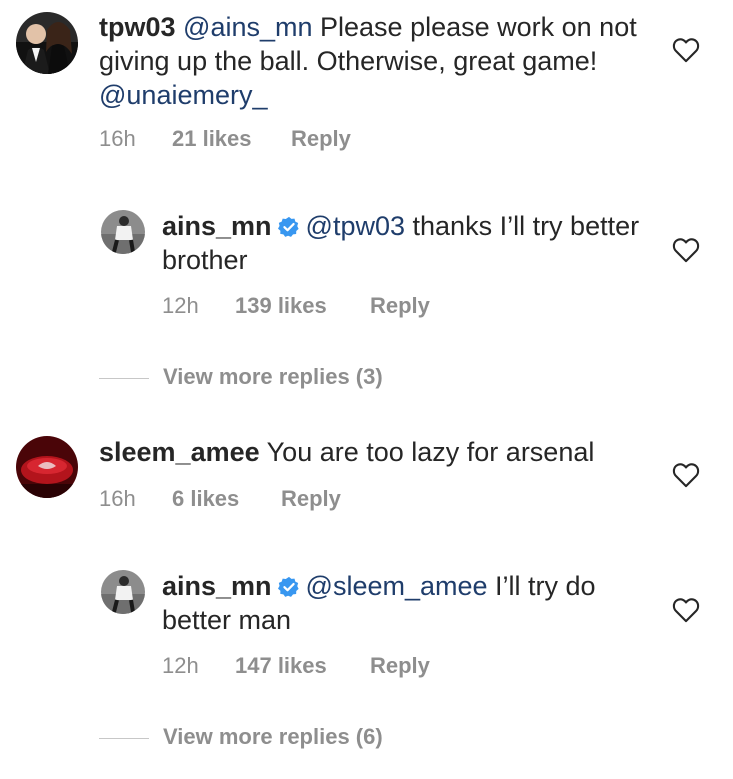  Describe the element at coordinates (205, 499) in the screenshot. I see `likes-count: 6 likes` at that location.